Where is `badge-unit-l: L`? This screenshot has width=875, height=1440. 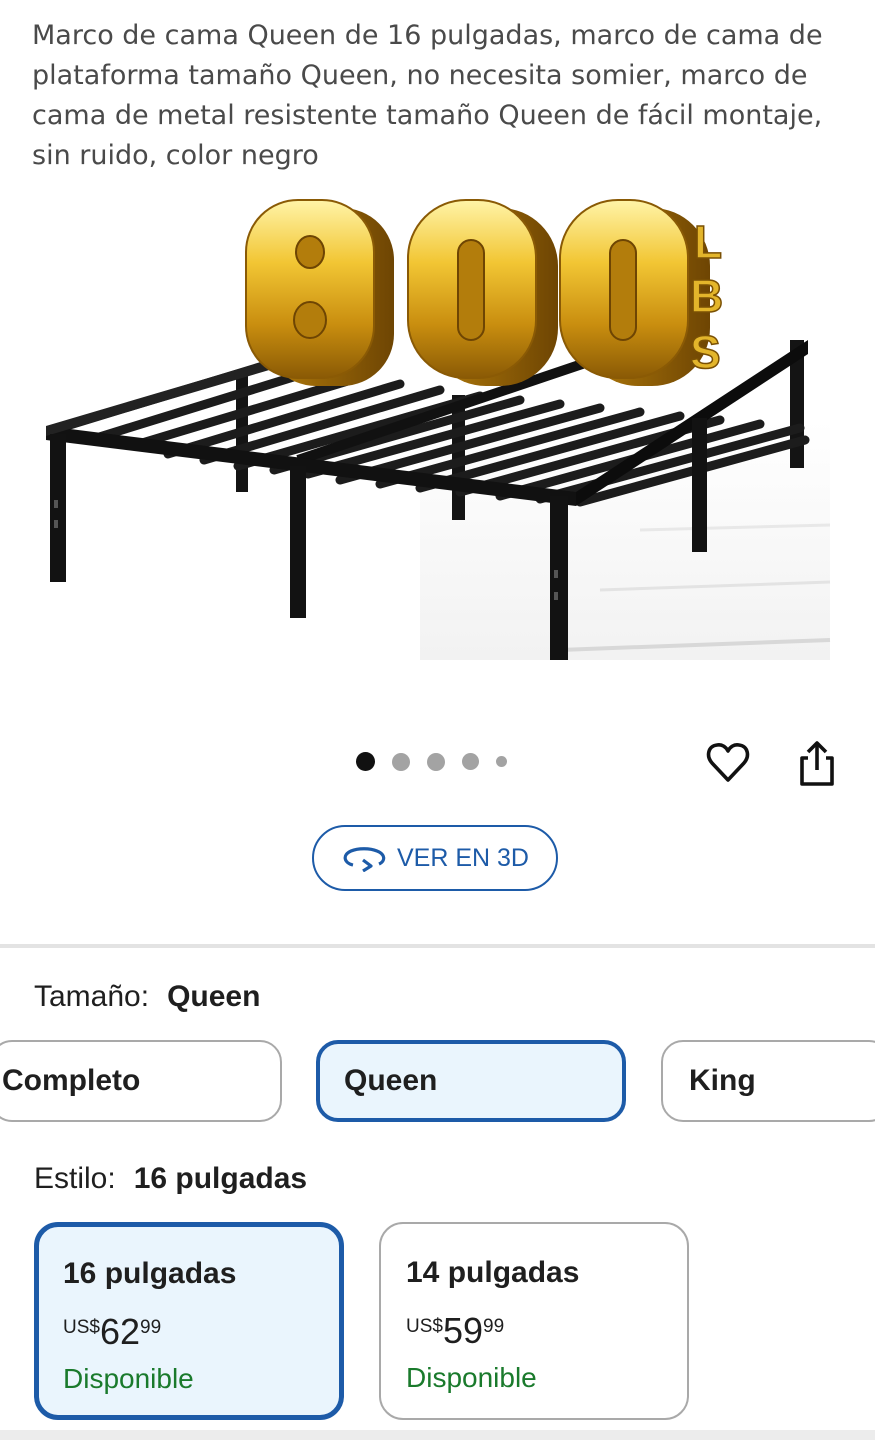 badge-unit-l: L is located at coordinates (708, 242).